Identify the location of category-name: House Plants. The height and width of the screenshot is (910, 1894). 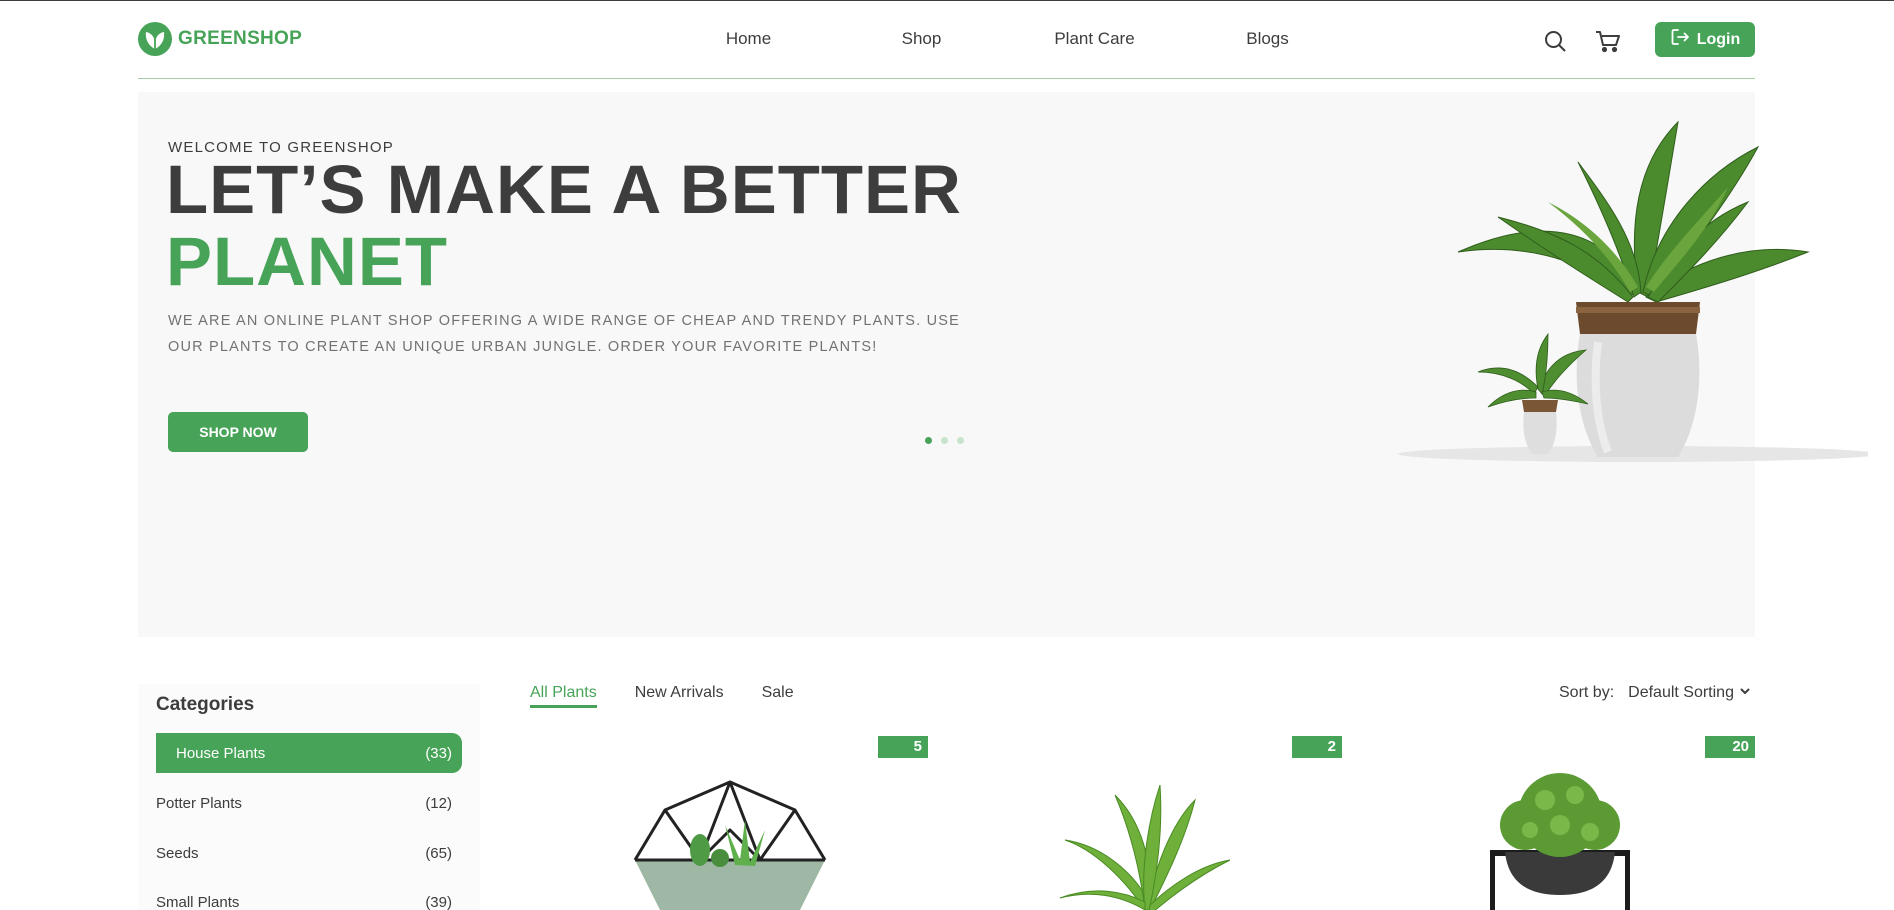
(221, 753).